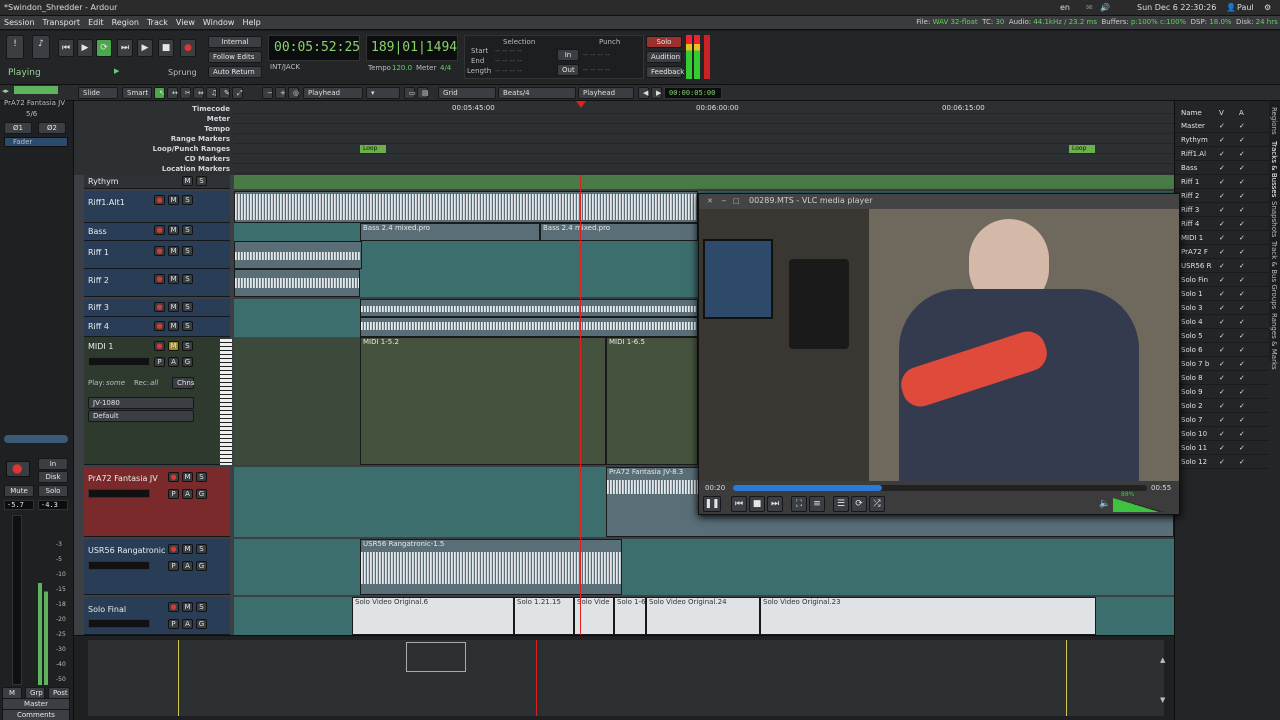  What do you see at coordinates (1222, 420) in the screenshot?
I see `tracks-list-row: Solo 7 ✓ ✓` at bounding box center [1222, 420].